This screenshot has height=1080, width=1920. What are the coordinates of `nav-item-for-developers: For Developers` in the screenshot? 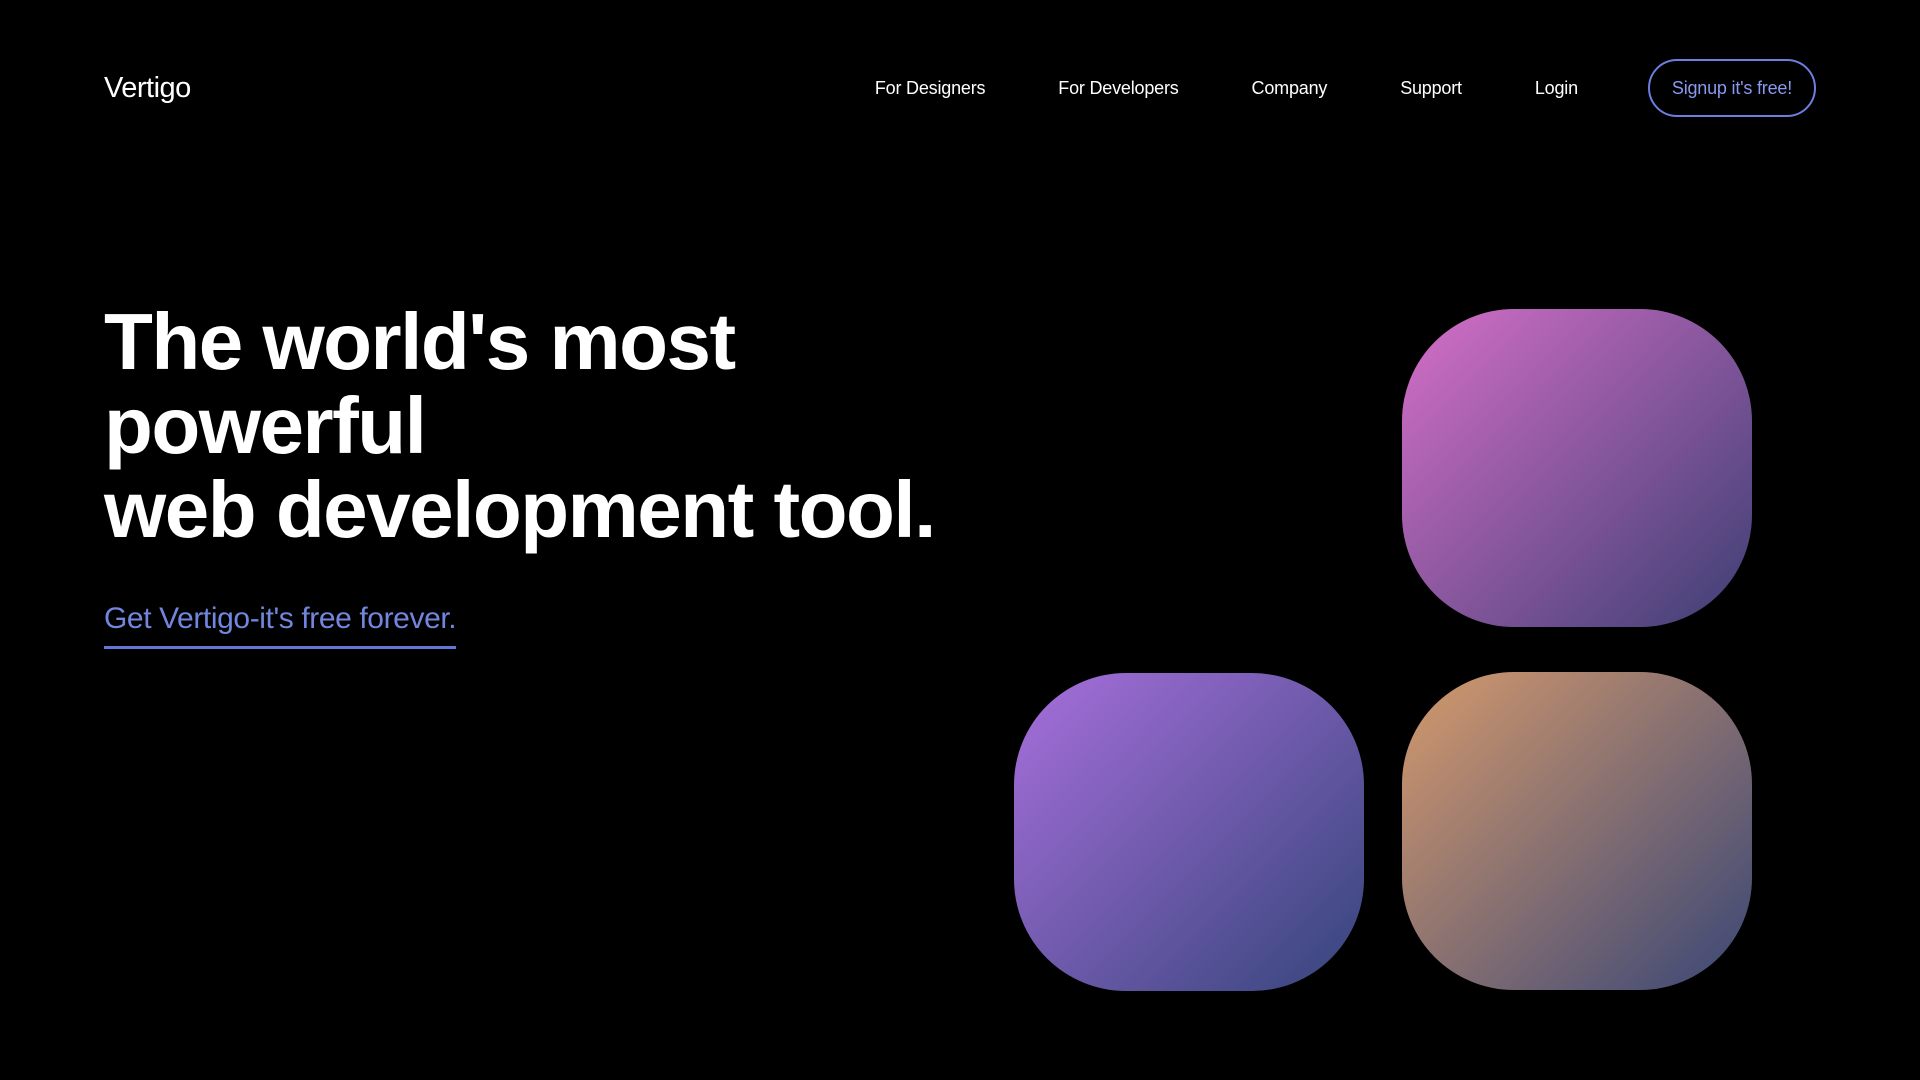 It's located at (1118, 88).